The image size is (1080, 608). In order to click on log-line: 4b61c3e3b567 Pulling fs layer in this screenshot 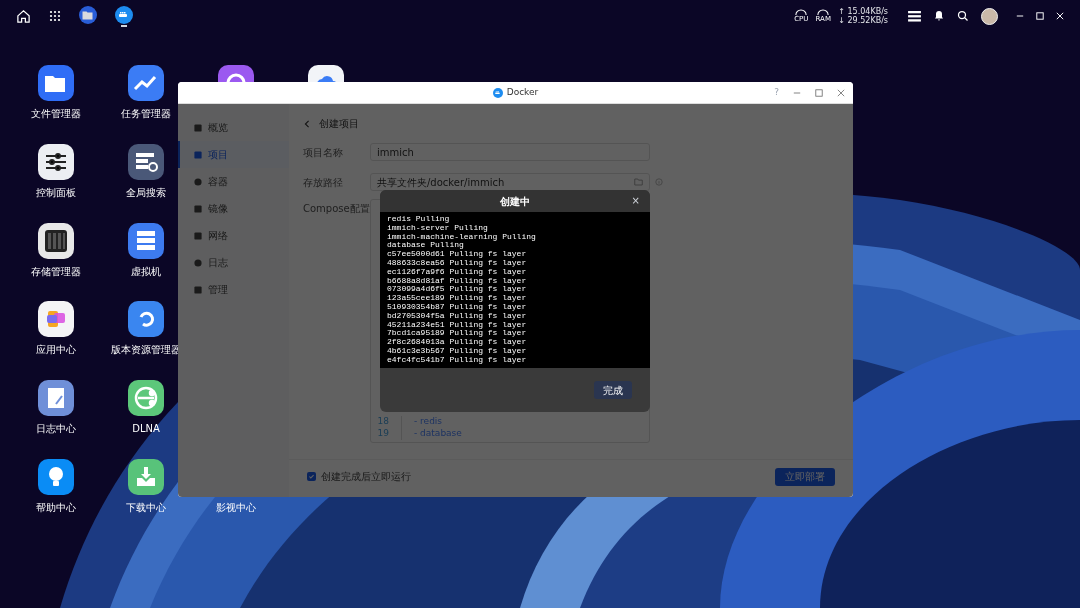, I will do `click(457, 350)`.